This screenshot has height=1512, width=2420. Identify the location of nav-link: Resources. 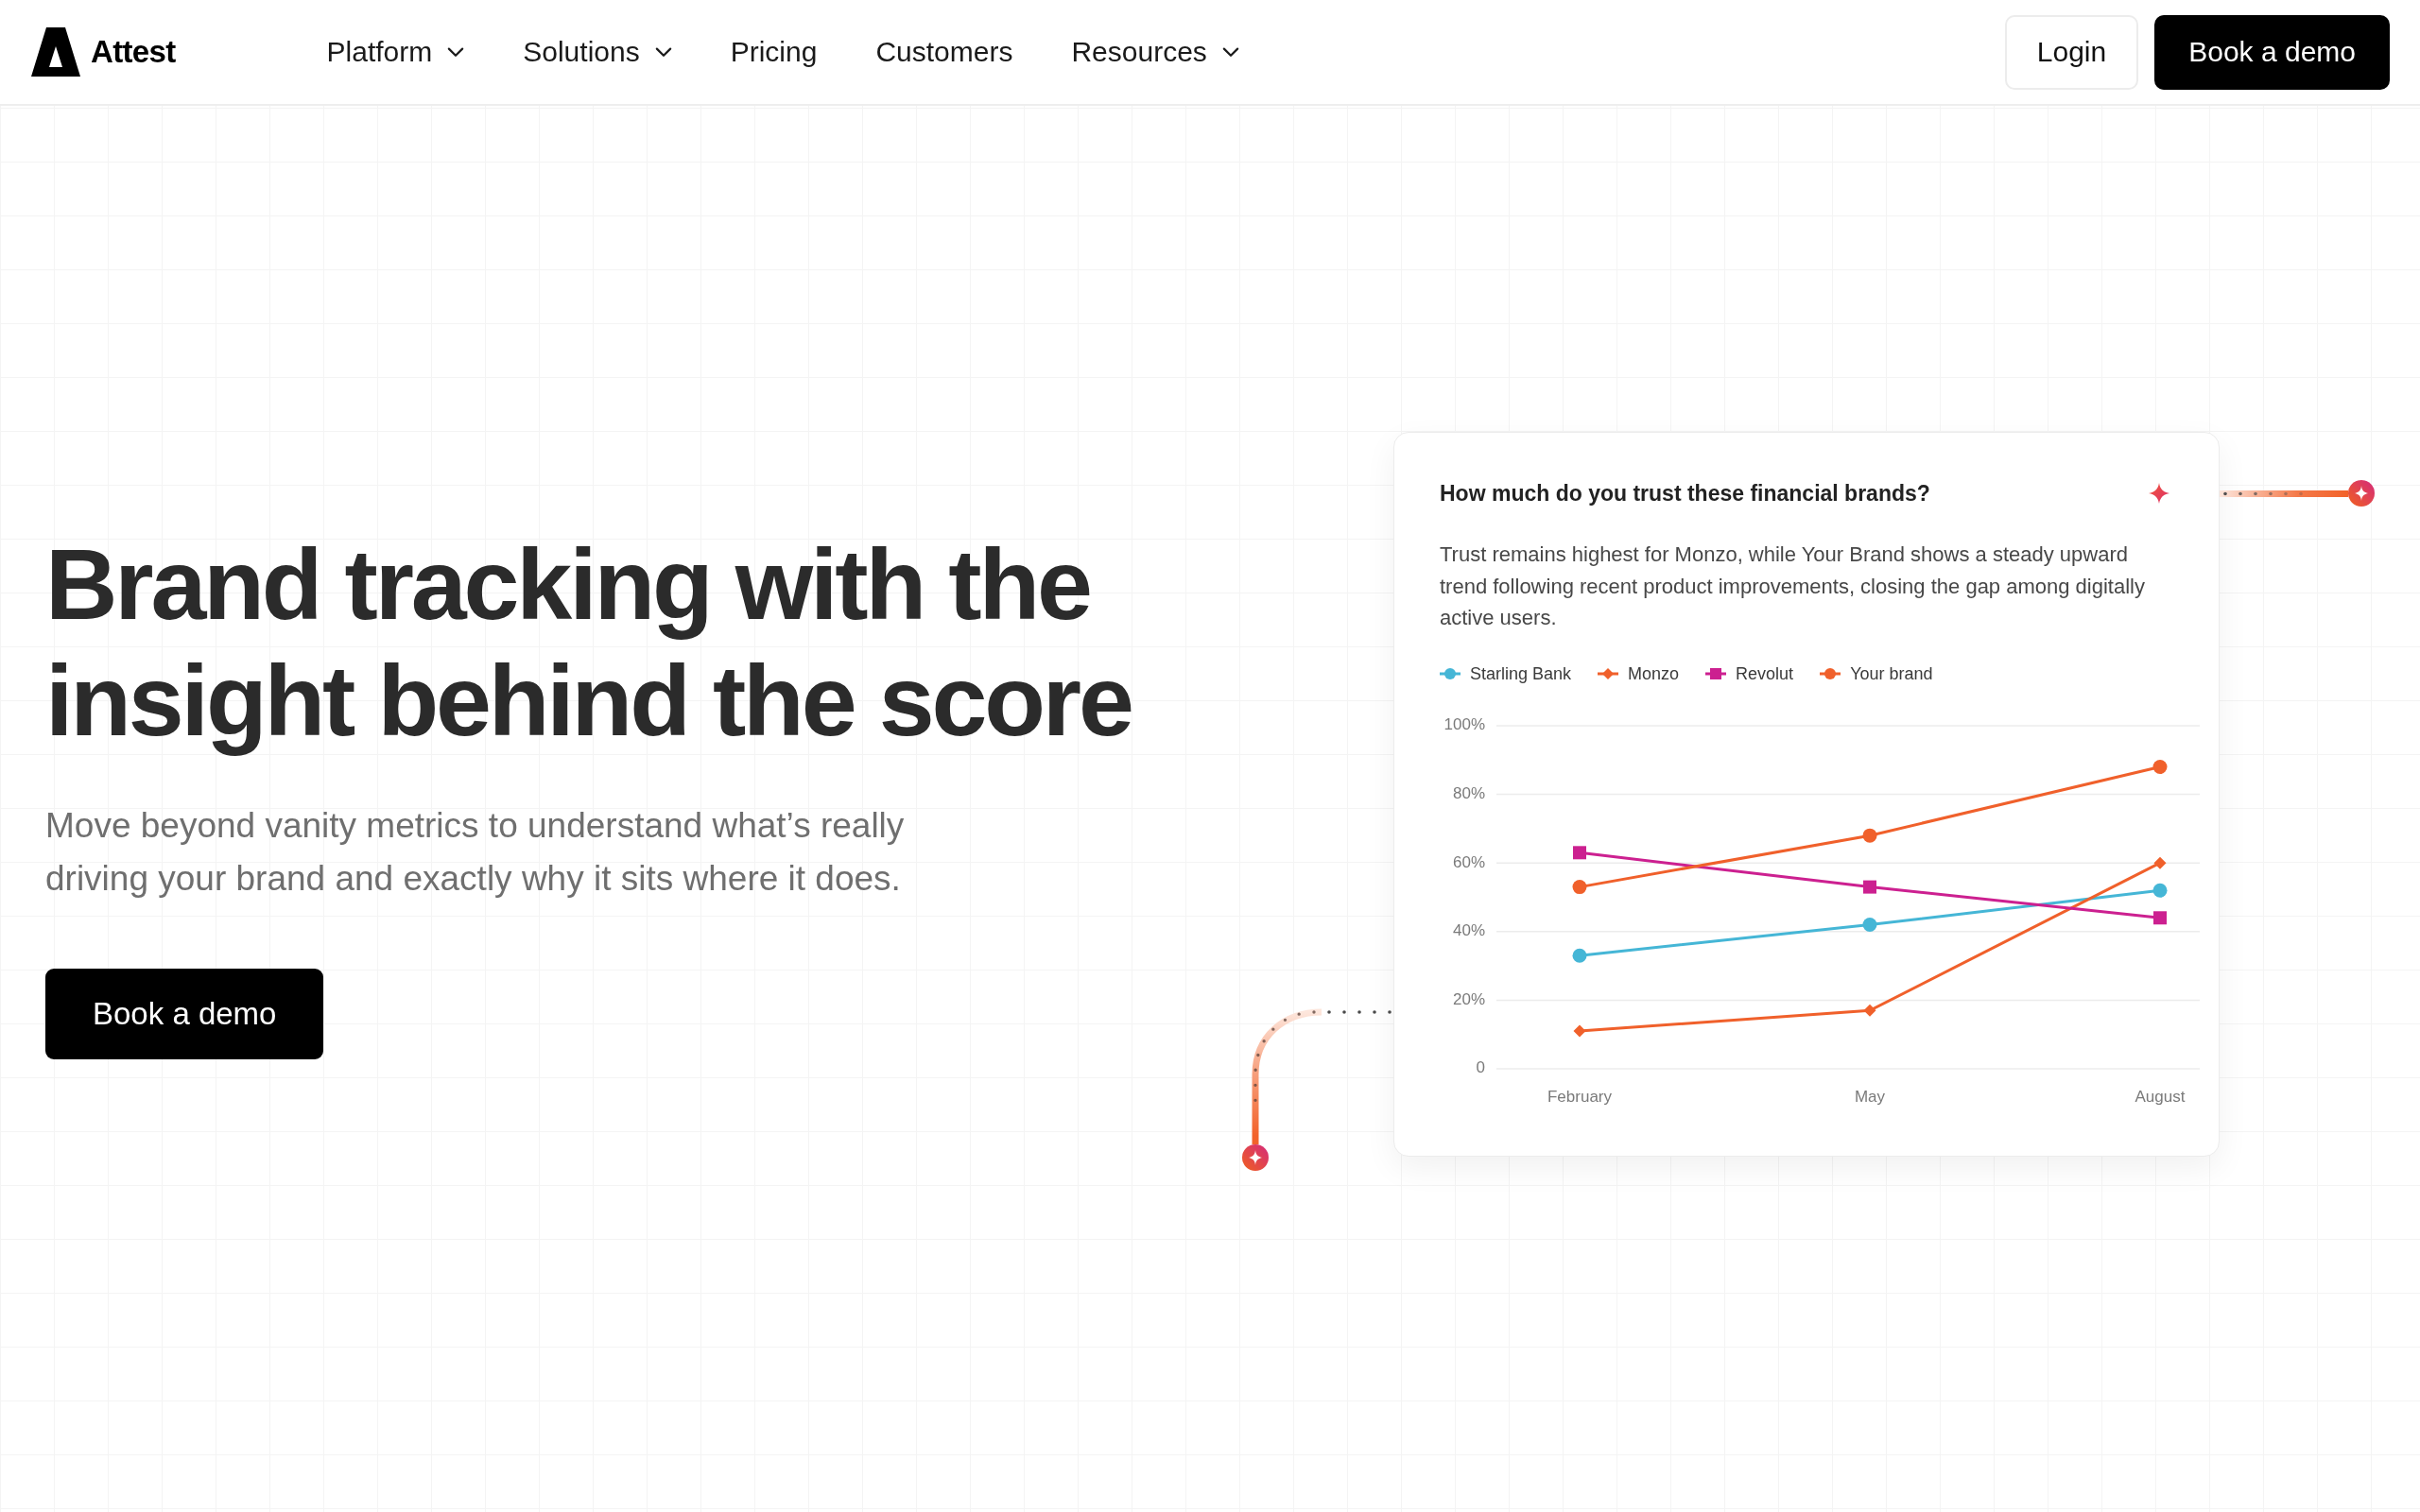
(1155, 52).